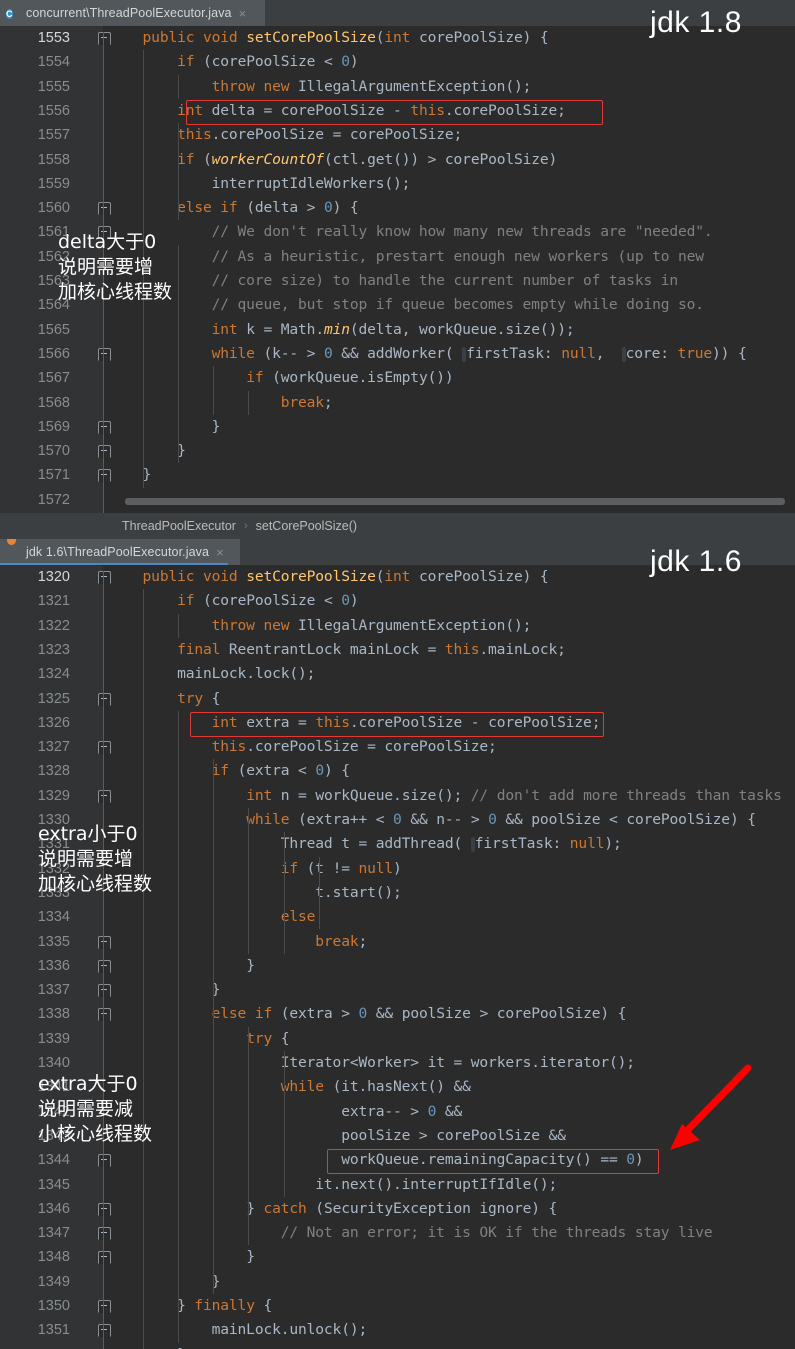 This screenshot has height=1349, width=795. I want to click on code-text: throw new IllegalArgumentException();, so click(371, 625).